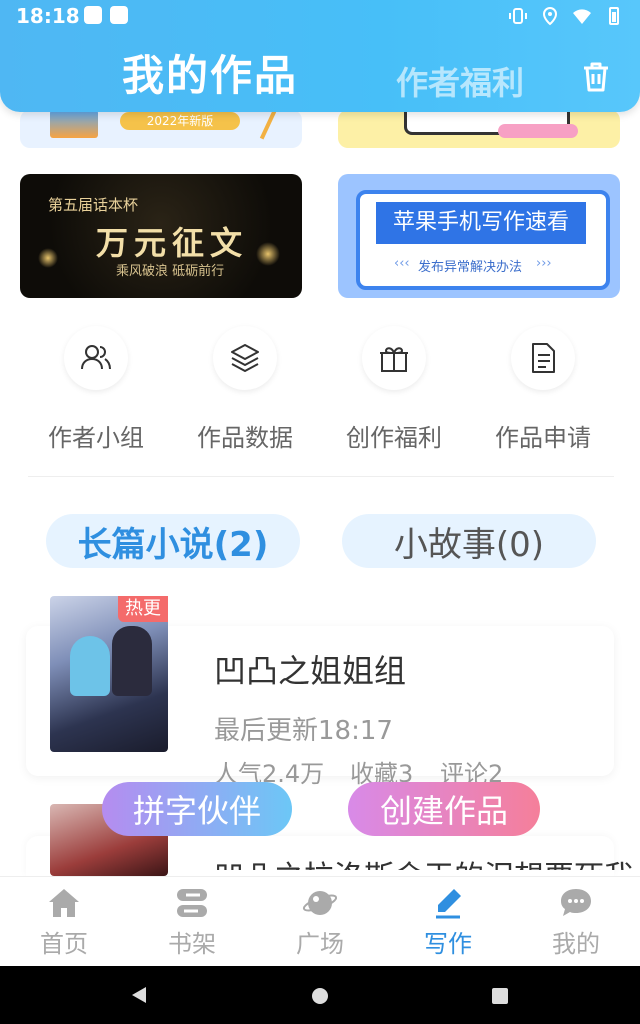 This screenshot has height=1024, width=640. What do you see at coordinates (550, 16) in the screenshot?
I see `location-icon` at bounding box center [550, 16].